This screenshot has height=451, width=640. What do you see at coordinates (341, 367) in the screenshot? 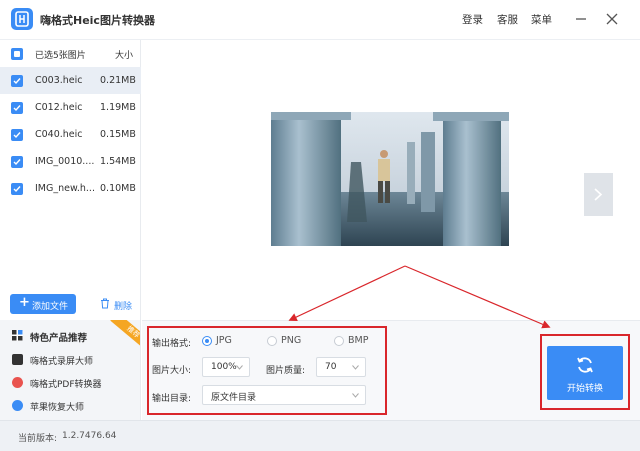
I see `quality-select: 70` at bounding box center [341, 367].